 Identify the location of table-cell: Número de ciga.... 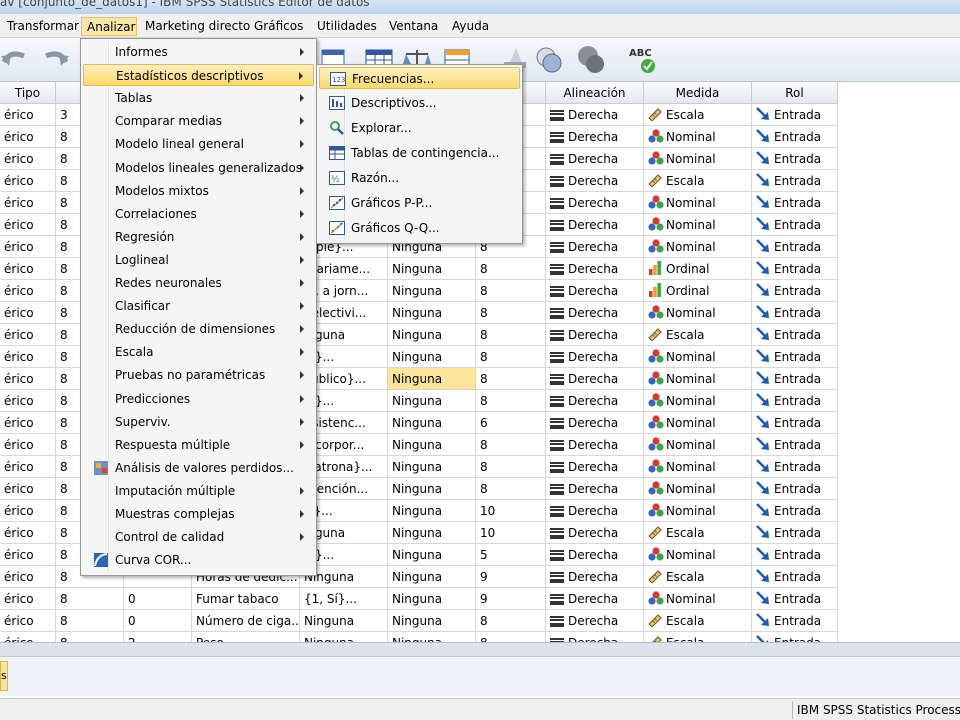
(246, 621).